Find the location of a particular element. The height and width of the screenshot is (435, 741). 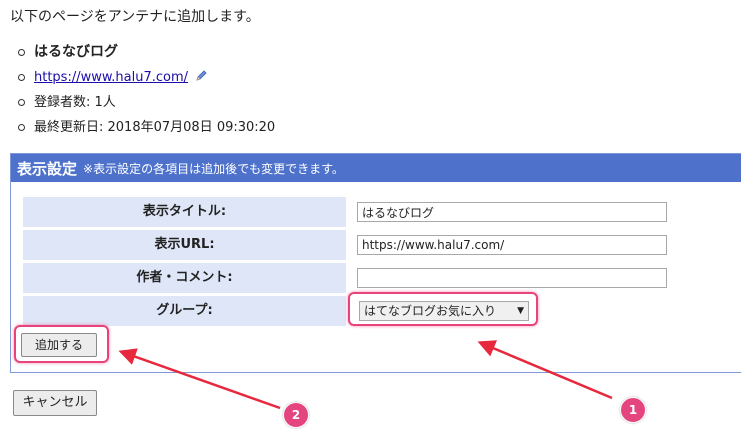

badge-1: 1 is located at coordinates (633, 410).